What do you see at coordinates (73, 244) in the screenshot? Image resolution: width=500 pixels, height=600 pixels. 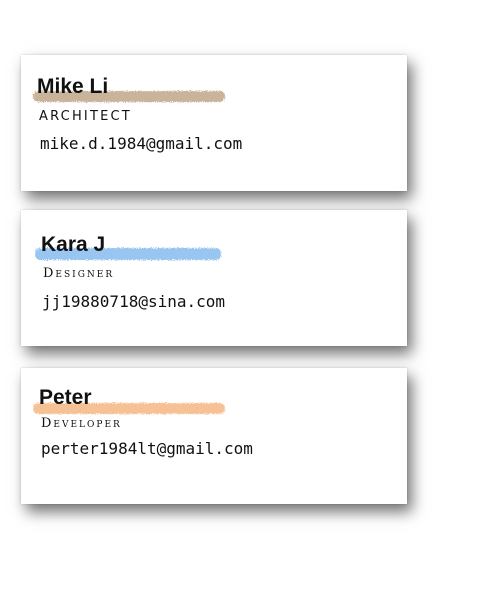 I see `contact-name: Kara J` at bounding box center [73, 244].